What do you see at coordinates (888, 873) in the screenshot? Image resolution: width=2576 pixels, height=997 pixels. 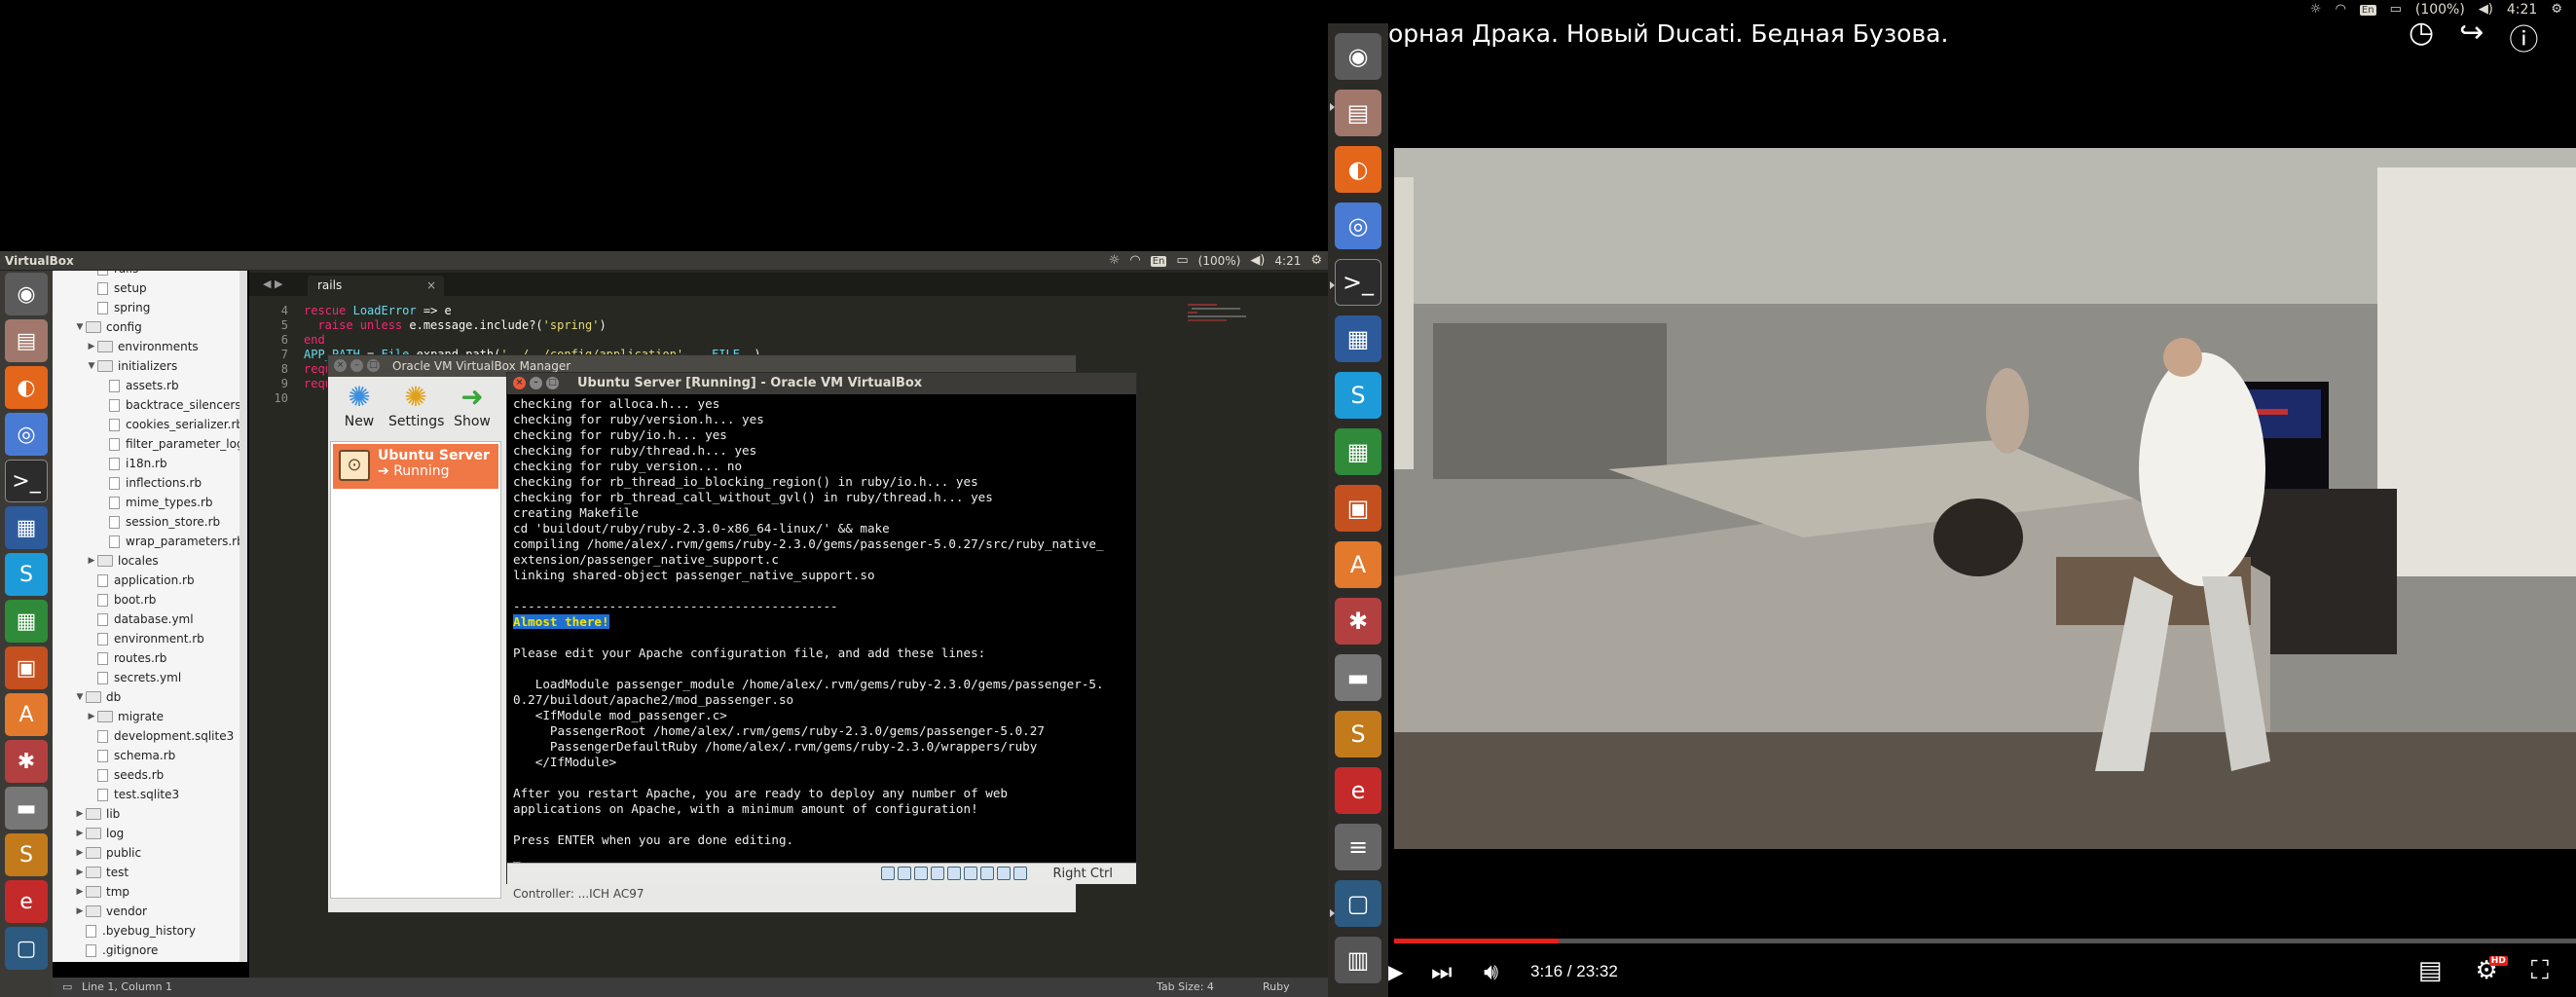 I see `hdd-icon` at bounding box center [888, 873].